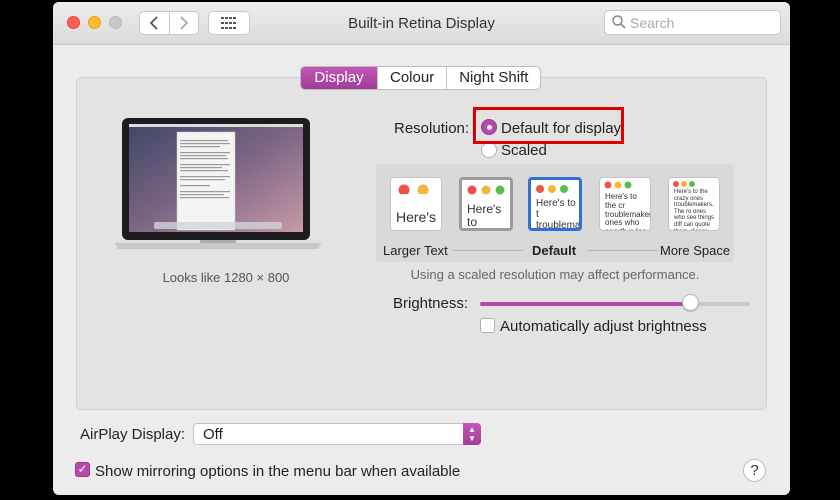  I want to click on laptop-illustration, so click(218, 183).